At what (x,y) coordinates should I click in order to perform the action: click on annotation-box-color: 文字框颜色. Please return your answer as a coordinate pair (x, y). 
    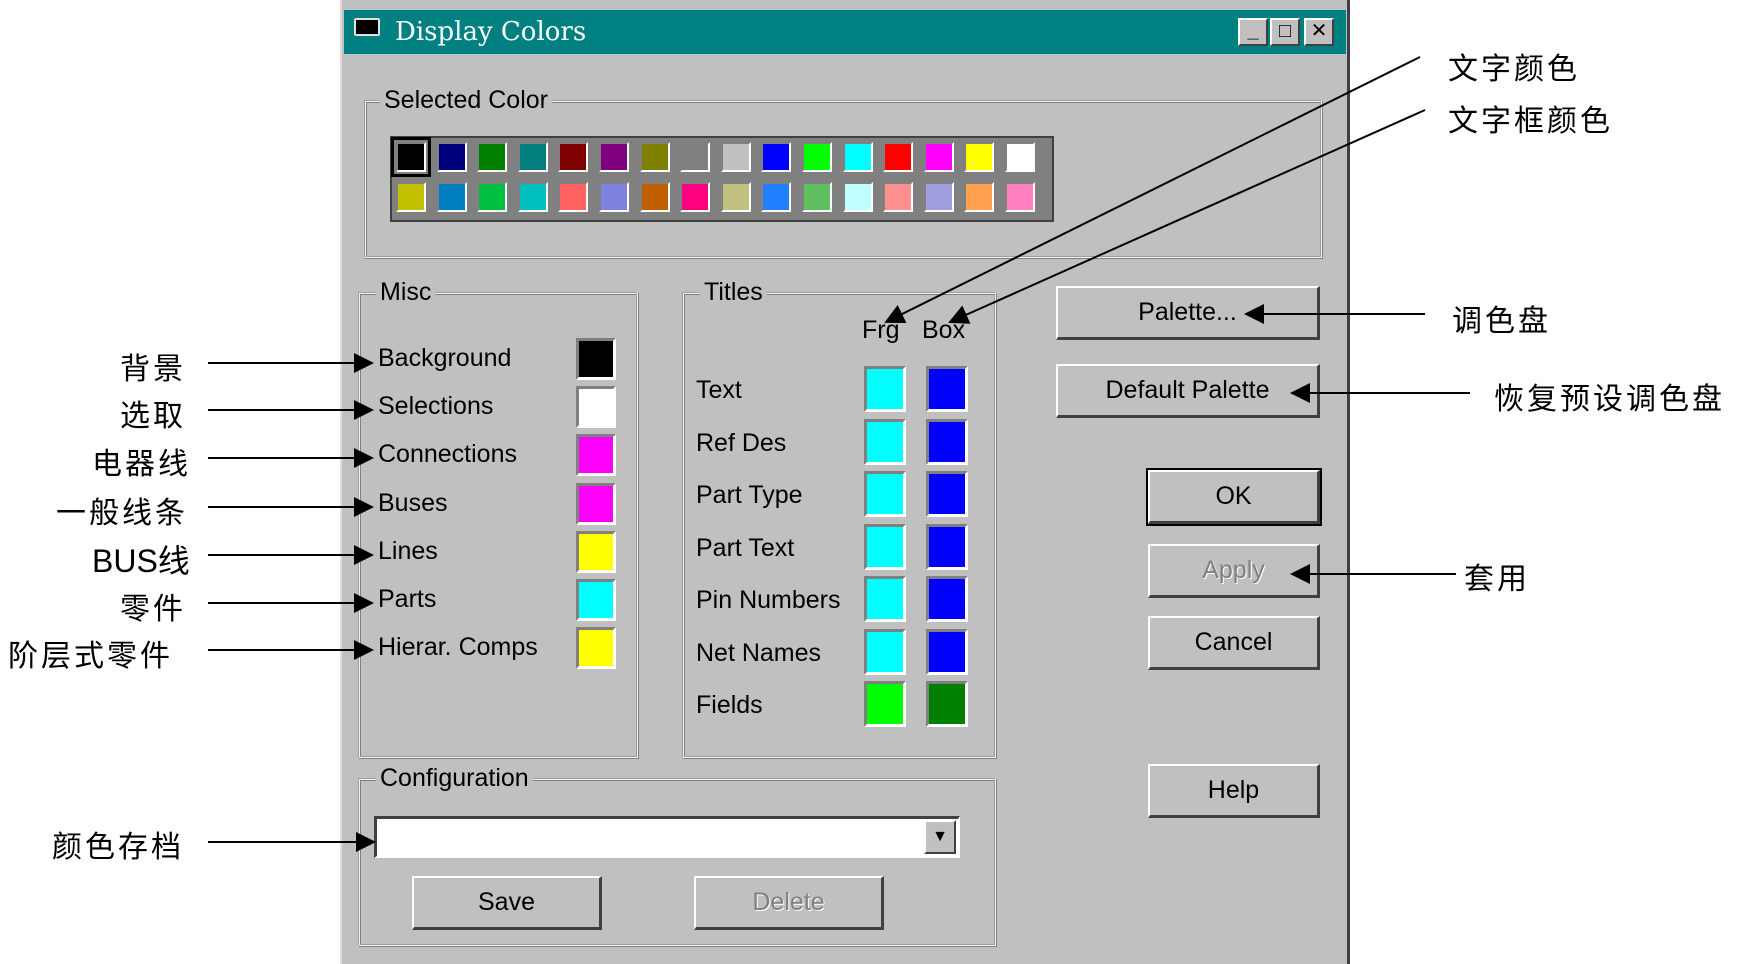
    Looking at the image, I should click on (1530, 121).